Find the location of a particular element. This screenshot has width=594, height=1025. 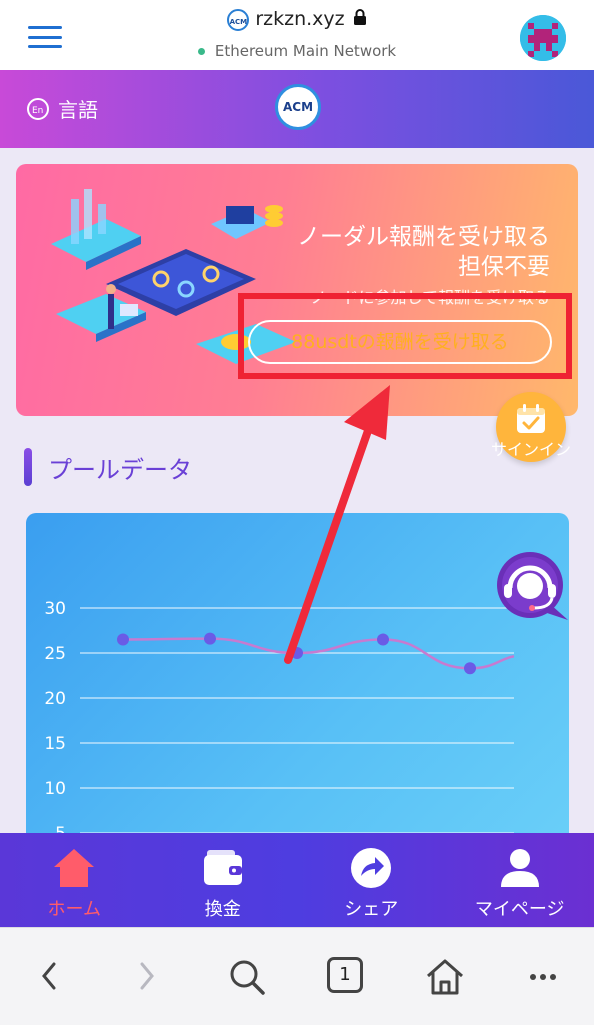

pool-data-heading: プールデータ is located at coordinates (108, 467).